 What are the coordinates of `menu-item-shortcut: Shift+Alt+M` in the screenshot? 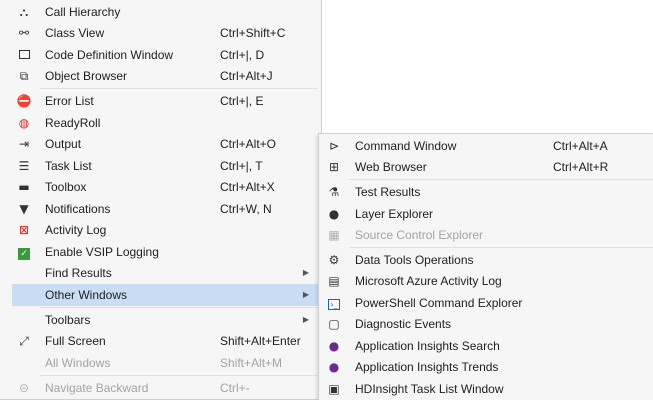 It's located at (251, 363).